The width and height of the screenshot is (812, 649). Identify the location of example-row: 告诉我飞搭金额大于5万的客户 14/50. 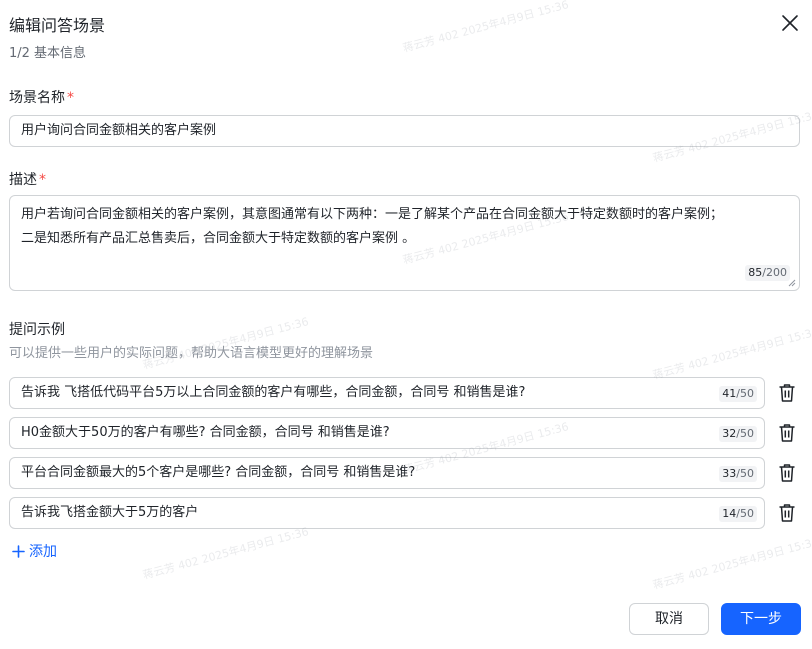
(404, 513).